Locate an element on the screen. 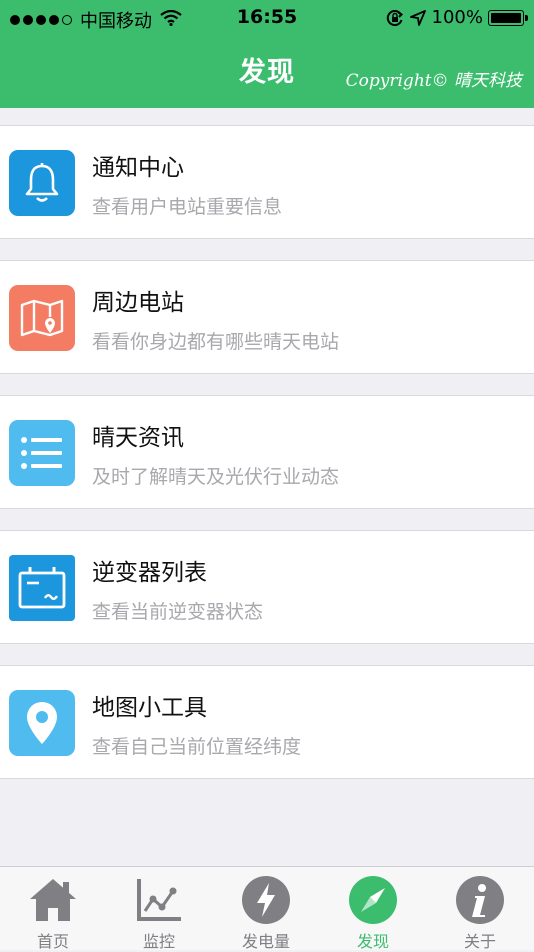  menu-item-subtitle: 查看用户电站重要信息 is located at coordinates (187, 207).